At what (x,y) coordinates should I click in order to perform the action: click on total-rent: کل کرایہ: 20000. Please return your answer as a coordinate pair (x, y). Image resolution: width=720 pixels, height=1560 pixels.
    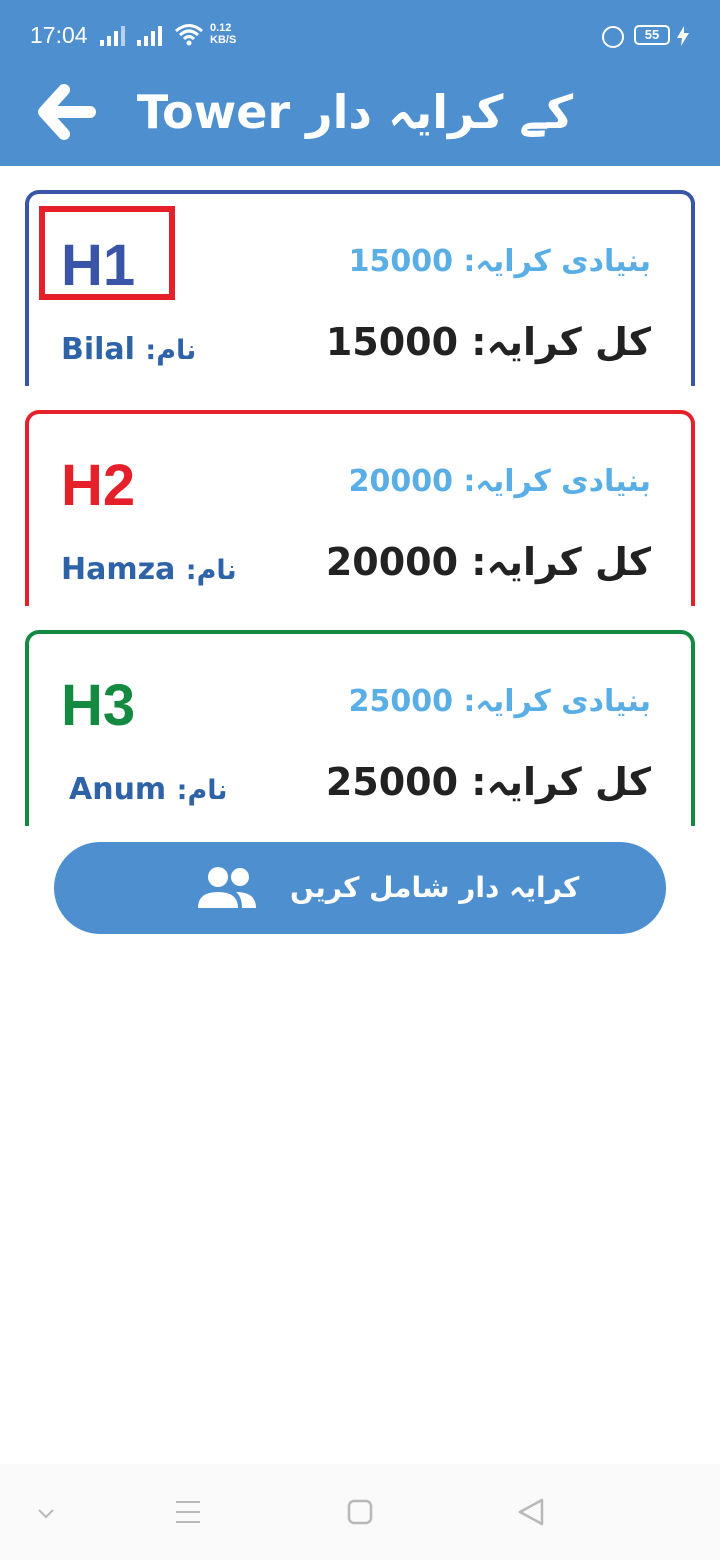
    Looking at the image, I should click on (488, 562).